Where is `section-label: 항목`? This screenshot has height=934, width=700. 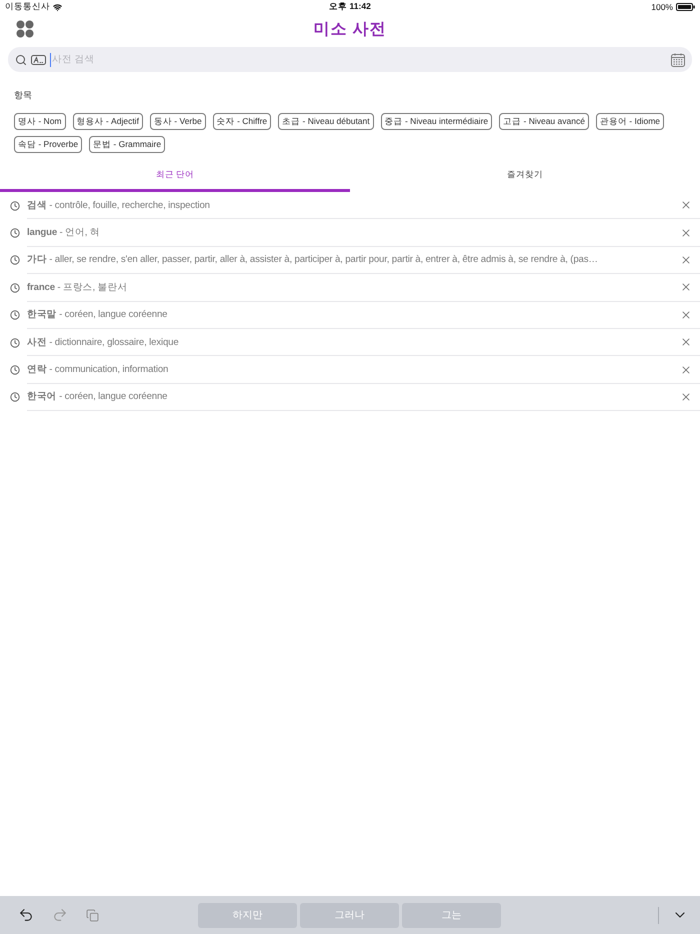 section-label: 항목 is located at coordinates (23, 95).